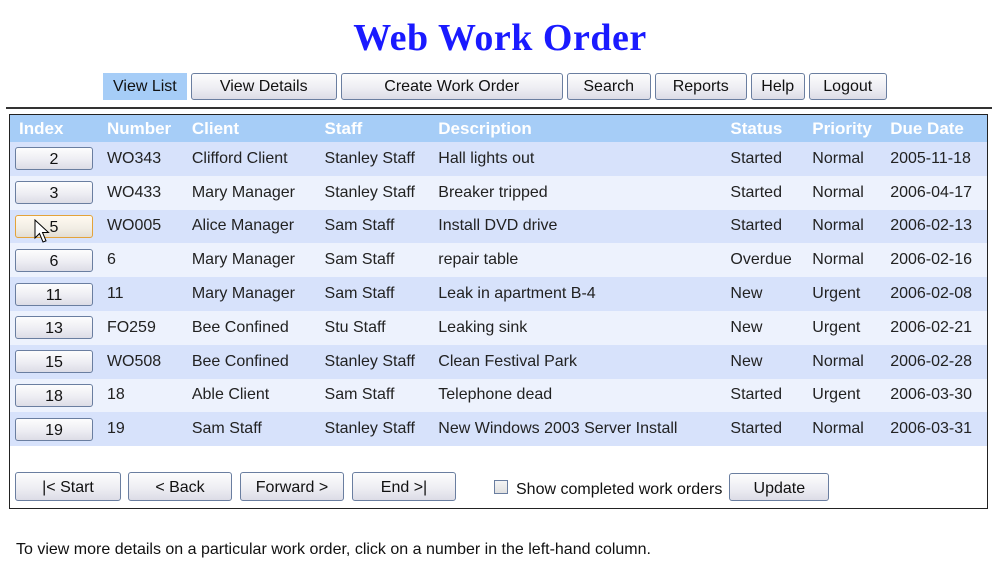 The width and height of the screenshot is (1000, 576). Describe the element at coordinates (499, 108) in the screenshot. I see `header-divider` at that location.